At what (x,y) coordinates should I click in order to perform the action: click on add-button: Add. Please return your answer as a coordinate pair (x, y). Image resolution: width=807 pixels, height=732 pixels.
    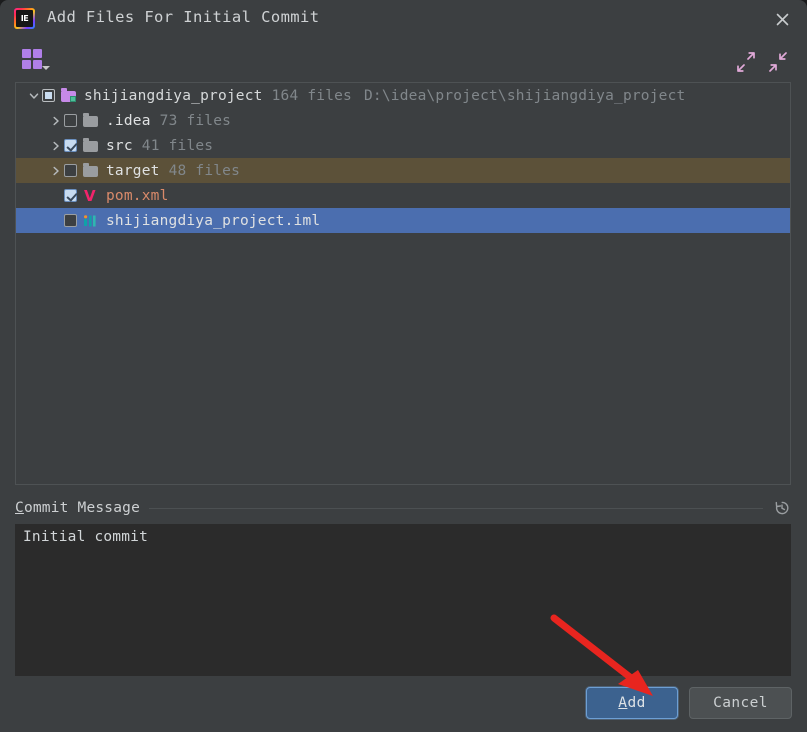
    Looking at the image, I should click on (632, 703).